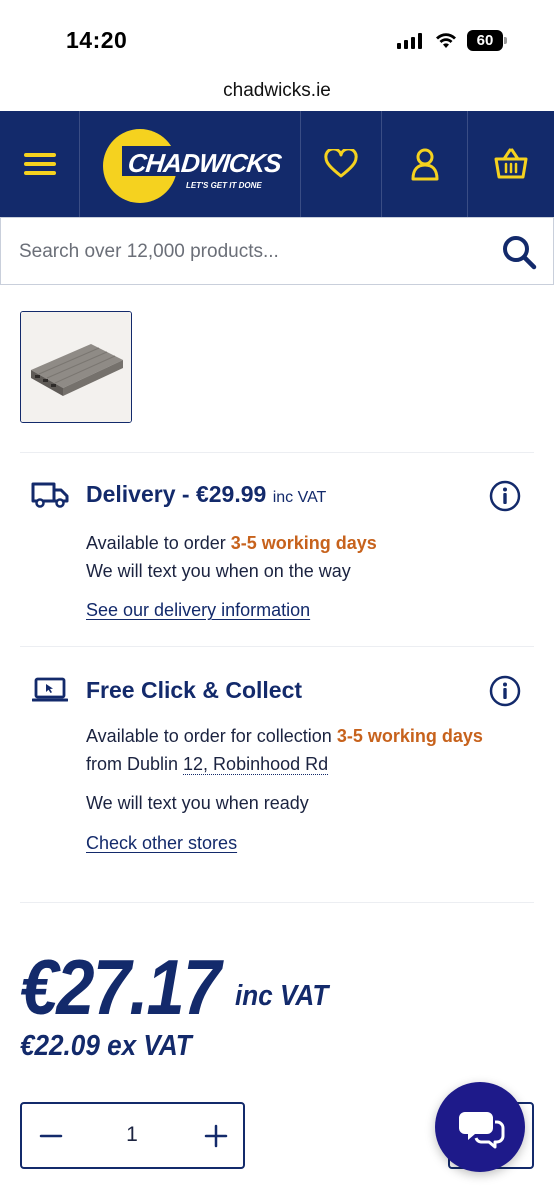 Image resolution: width=554 pixels, height=1200 pixels. I want to click on delivery-availability-text: Available to order, so click(158, 543).